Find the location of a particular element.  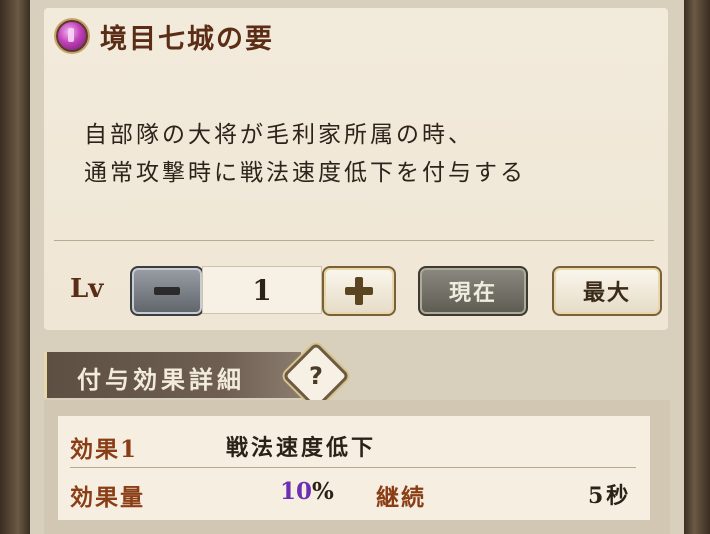

level-label: Lv is located at coordinates (87, 289).